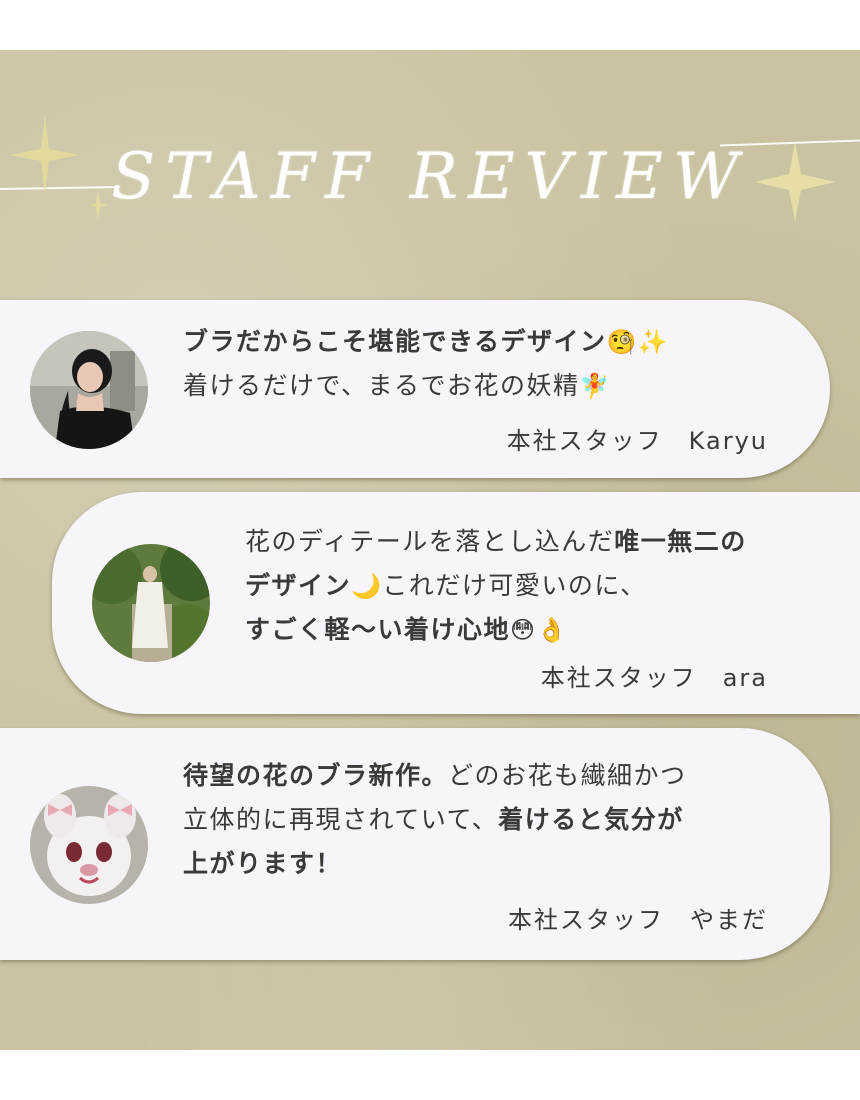  I want to click on review-highlight: 待望の花のブラ新作。, so click(316, 775).